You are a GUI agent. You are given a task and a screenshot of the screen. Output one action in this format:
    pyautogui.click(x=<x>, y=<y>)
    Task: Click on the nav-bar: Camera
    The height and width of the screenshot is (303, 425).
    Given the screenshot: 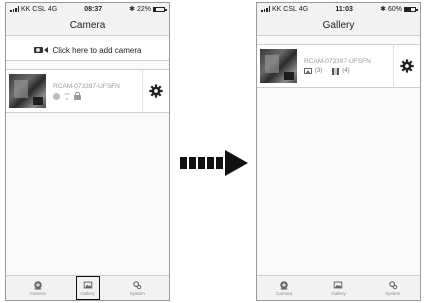 What is the action you would take?
    pyautogui.click(x=87, y=25)
    